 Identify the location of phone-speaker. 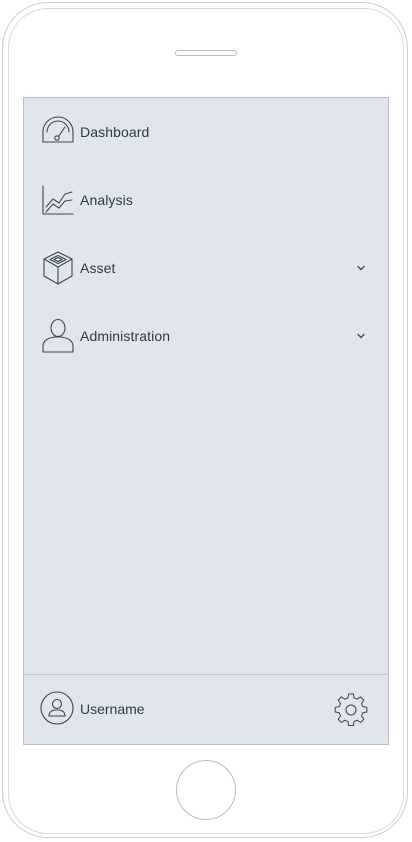
(206, 53).